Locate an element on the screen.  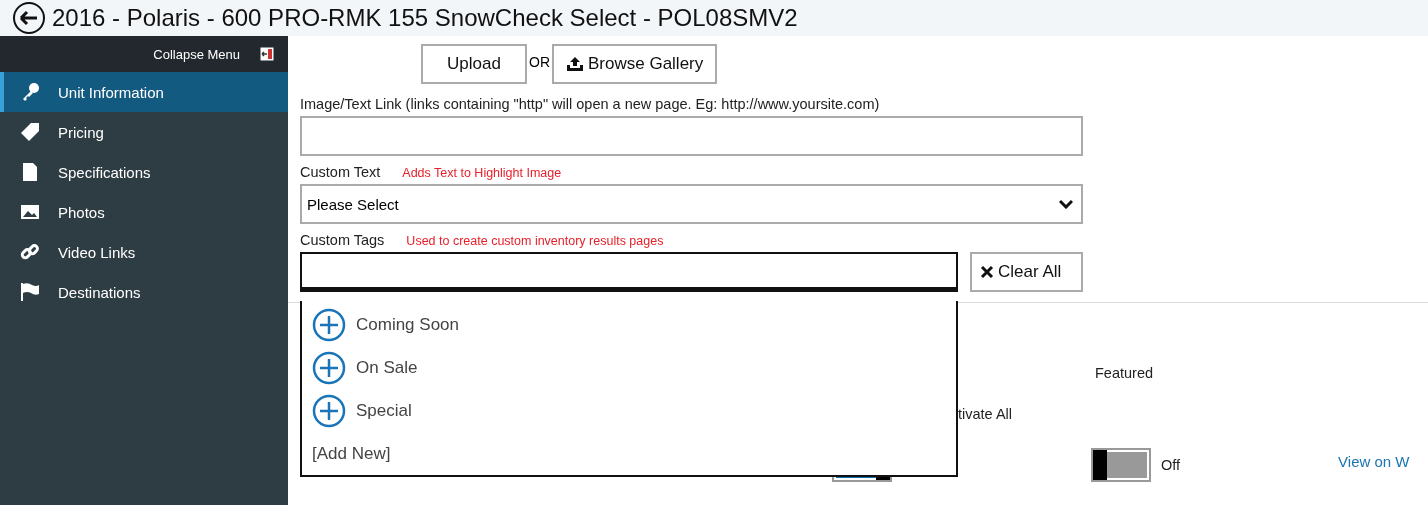
link-icon is located at coordinates (30, 252).